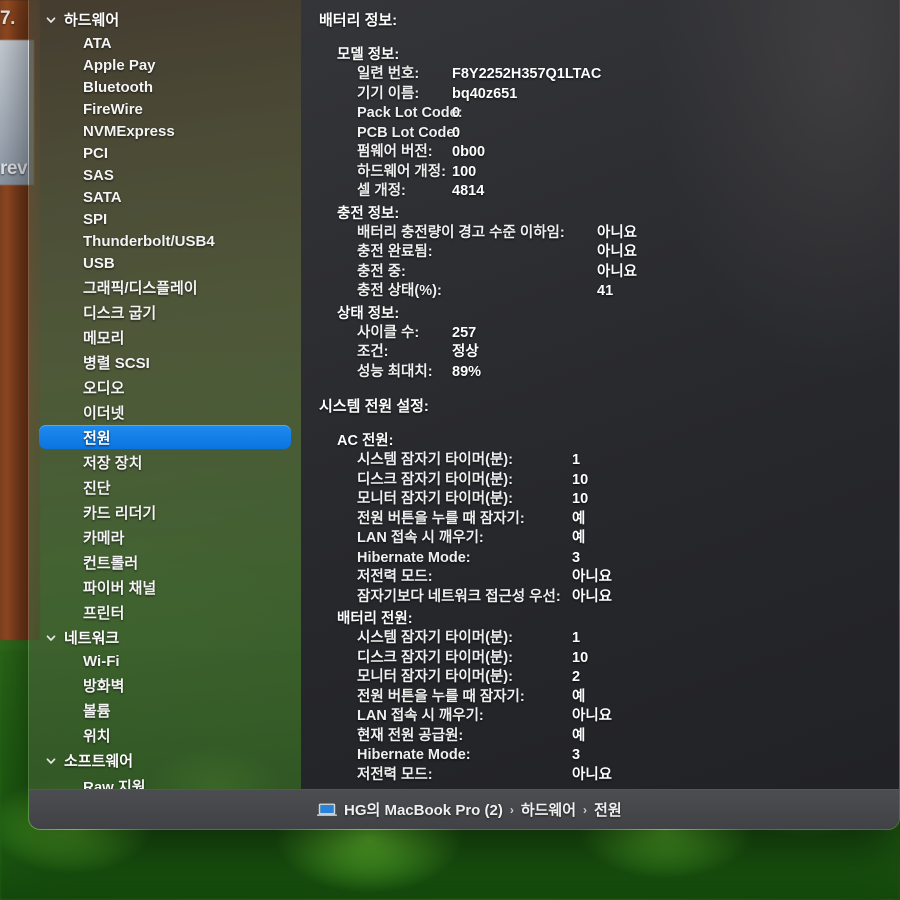  What do you see at coordinates (628, 373) in the screenshot?
I see `row-maximum-capacity: 성능 최대치: 89%` at bounding box center [628, 373].